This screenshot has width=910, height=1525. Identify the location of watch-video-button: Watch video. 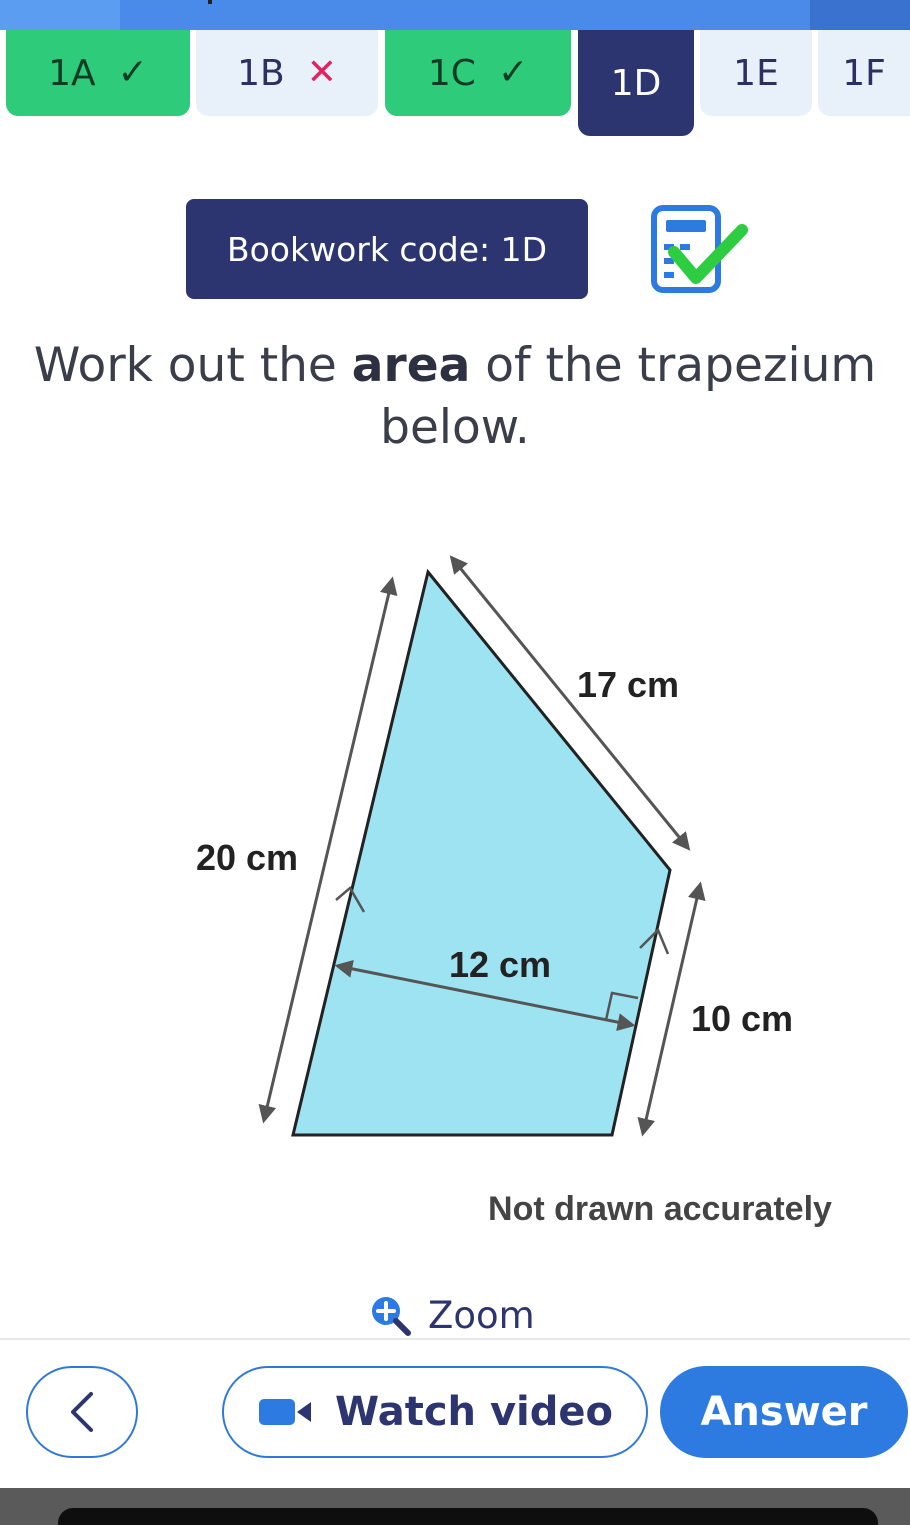
(435, 1412).